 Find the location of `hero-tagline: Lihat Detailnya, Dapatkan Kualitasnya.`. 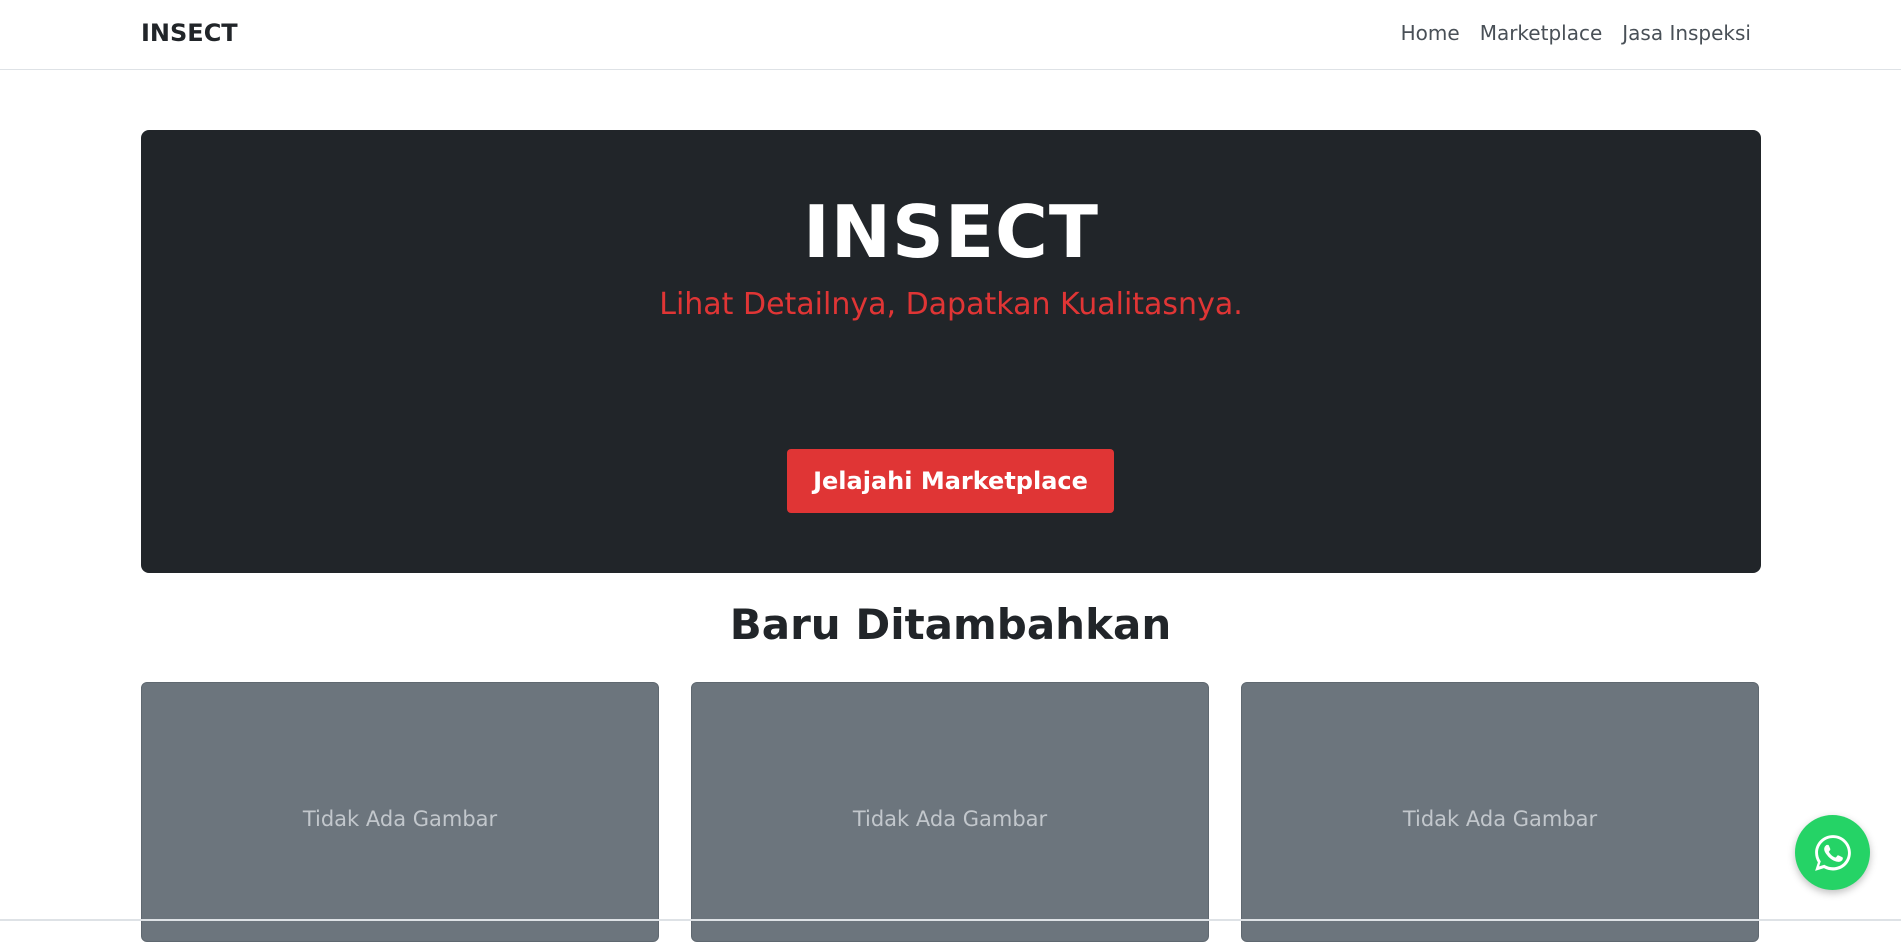

hero-tagline: Lihat Detailnya, Dapatkan Kualitasnya. is located at coordinates (951, 304).